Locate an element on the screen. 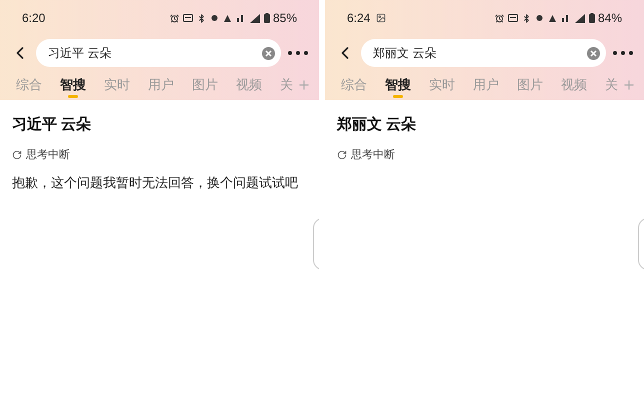 This screenshot has height=416, width=644. search-field: 习近平 云朵 is located at coordinates (158, 53).